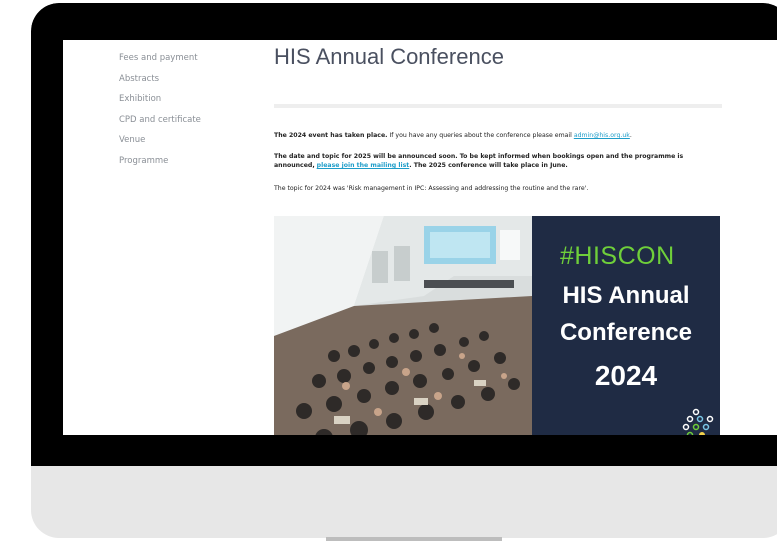 The height and width of the screenshot is (541, 777). What do you see at coordinates (331, 135) in the screenshot?
I see `event-status-bold: The 2024 event has taken place.` at bounding box center [331, 135].